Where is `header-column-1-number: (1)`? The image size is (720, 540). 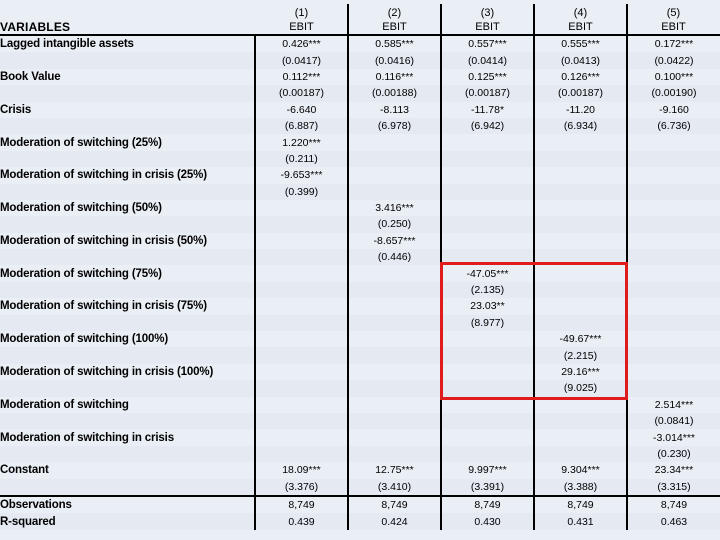 header-column-1-number: (1) is located at coordinates (301, 13).